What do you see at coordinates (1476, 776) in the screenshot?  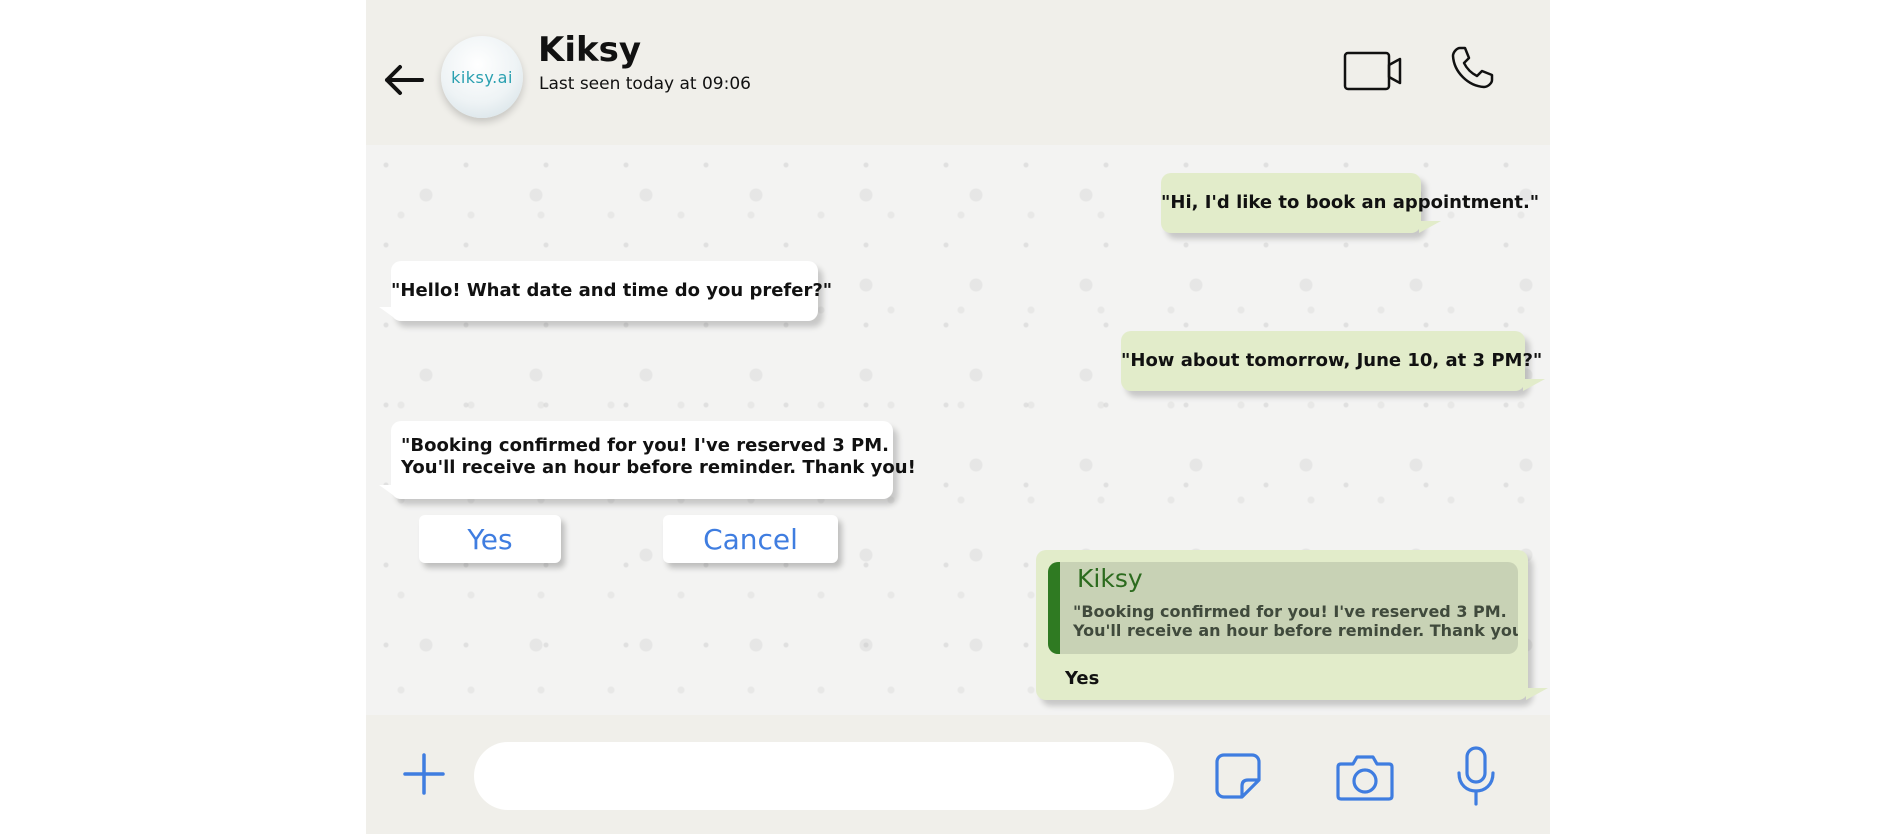 I see `microphone-icon` at bounding box center [1476, 776].